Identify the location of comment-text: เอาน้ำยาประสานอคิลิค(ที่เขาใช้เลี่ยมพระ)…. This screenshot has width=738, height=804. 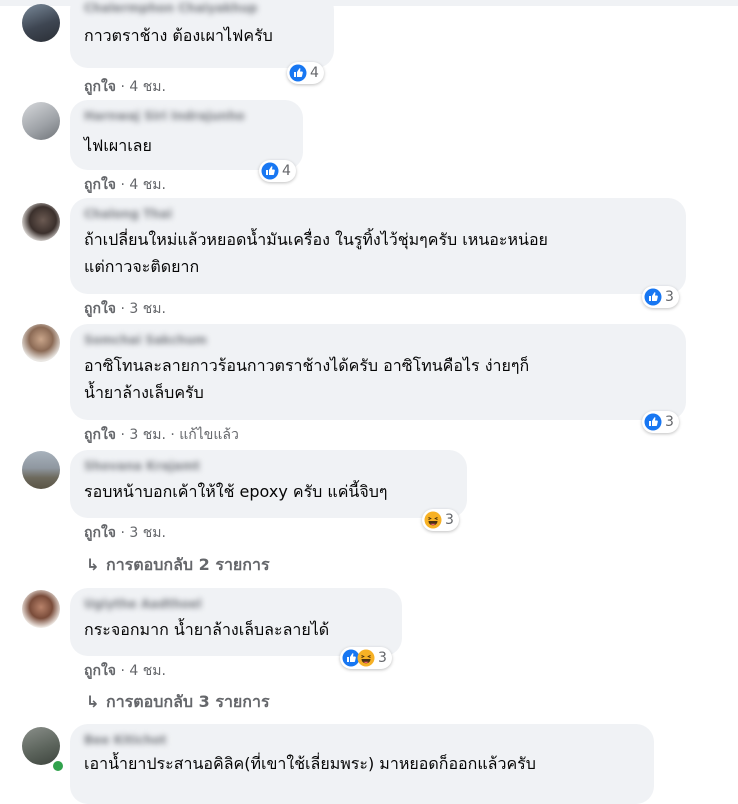
(310, 763).